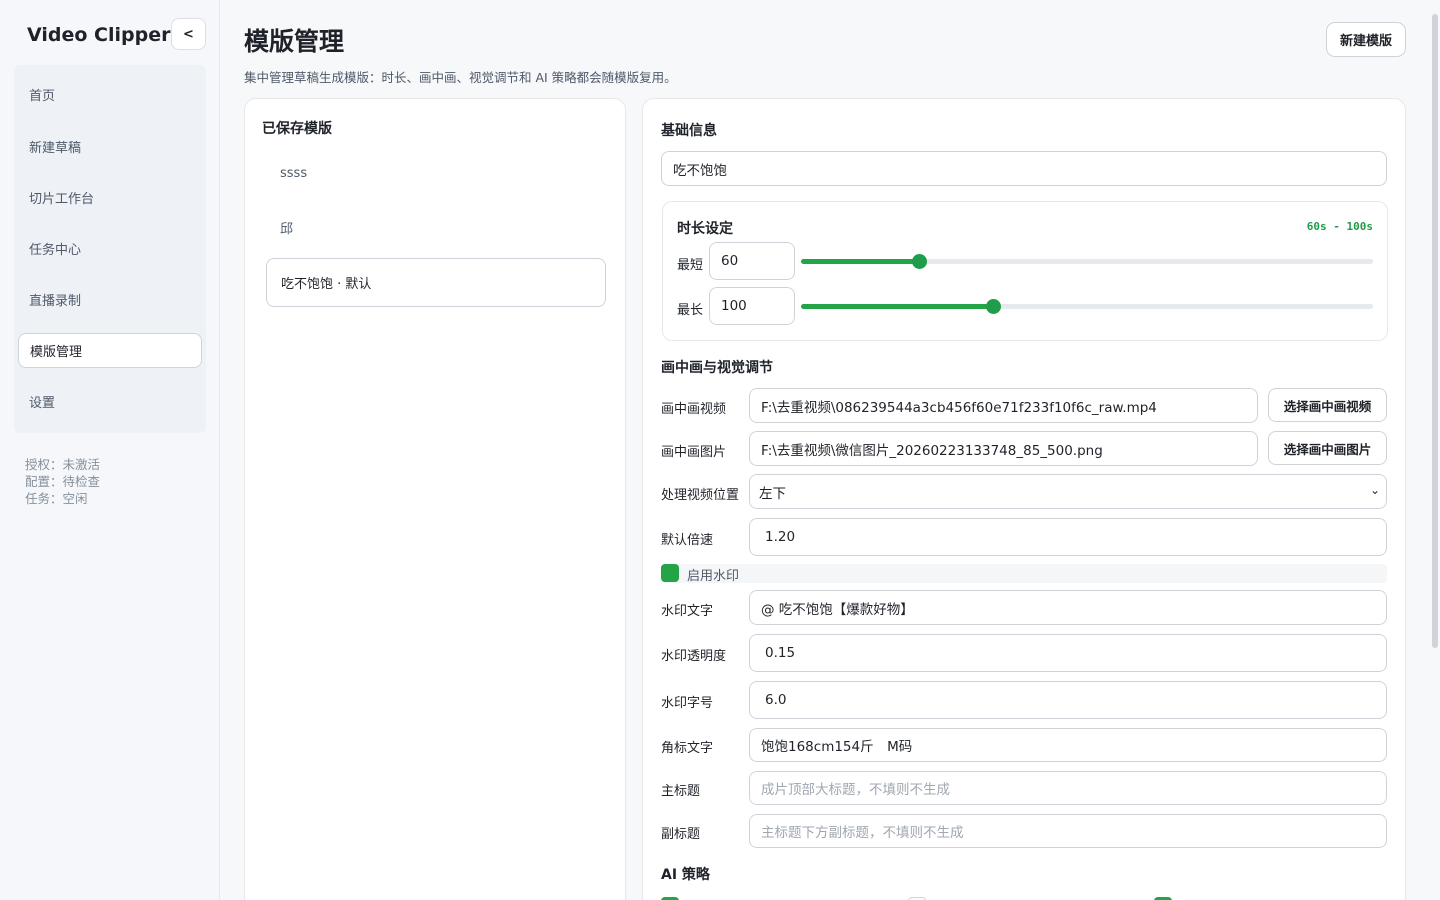  What do you see at coordinates (63, 464) in the screenshot?
I see `license-status: 授权：未激活` at bounding box center [63, 464].